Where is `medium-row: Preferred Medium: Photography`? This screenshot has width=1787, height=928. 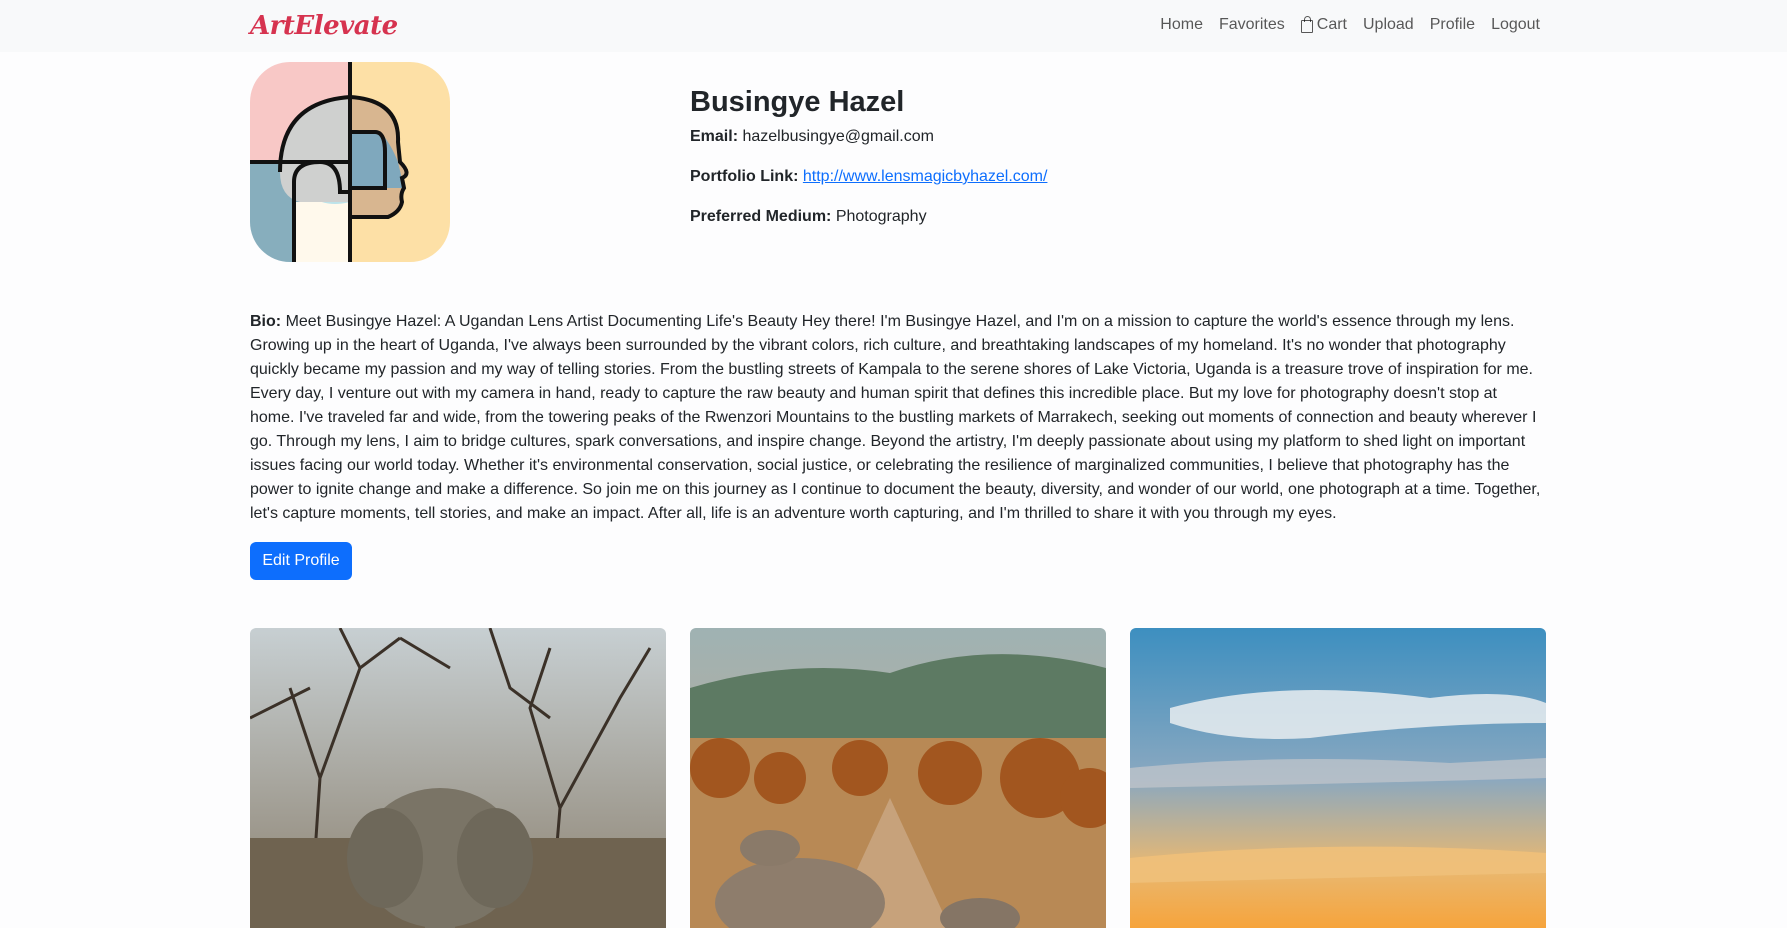
medium-row: Preferred Medium: Photography is located at coordinates (868, 217).